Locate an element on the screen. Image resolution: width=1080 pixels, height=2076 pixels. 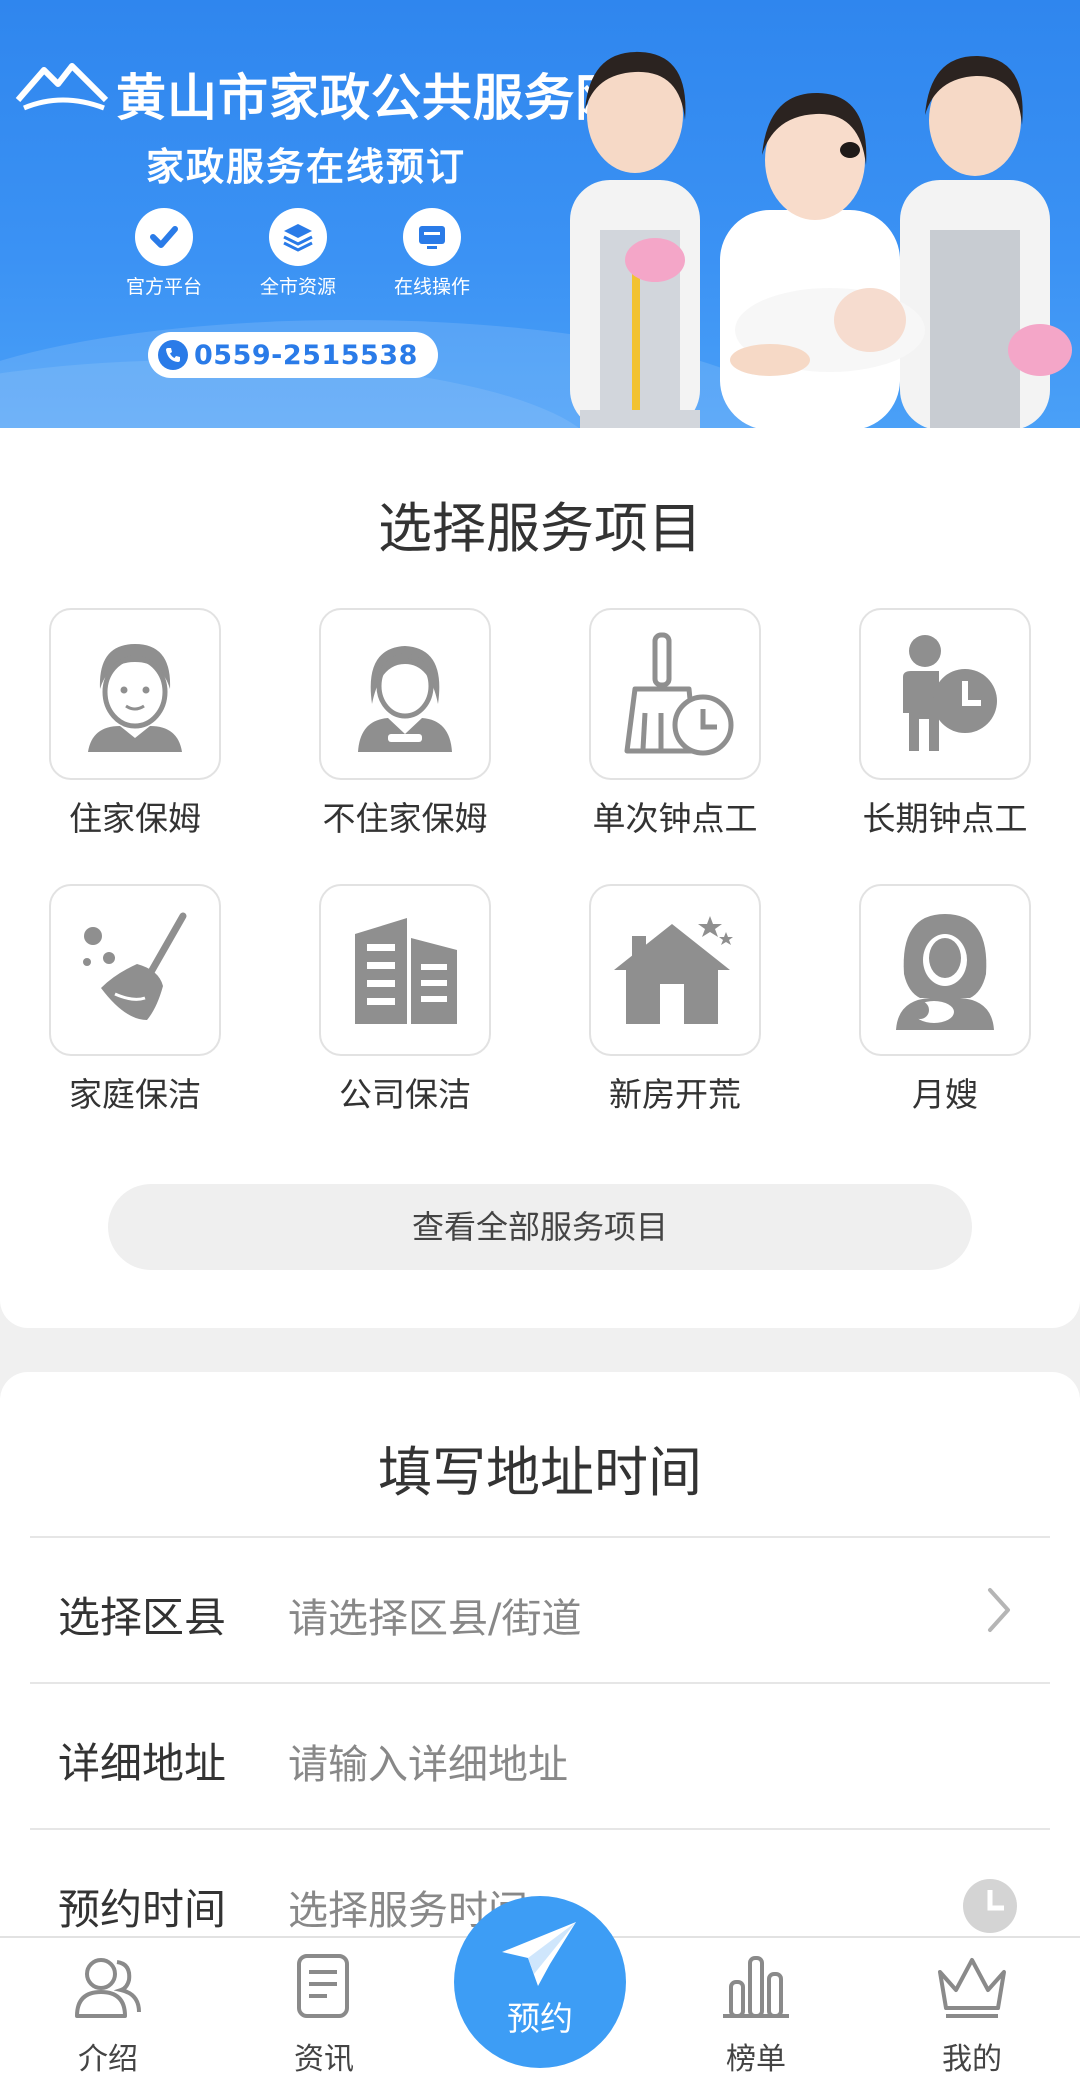
crown-icon is located at coordinates (972, 1988).